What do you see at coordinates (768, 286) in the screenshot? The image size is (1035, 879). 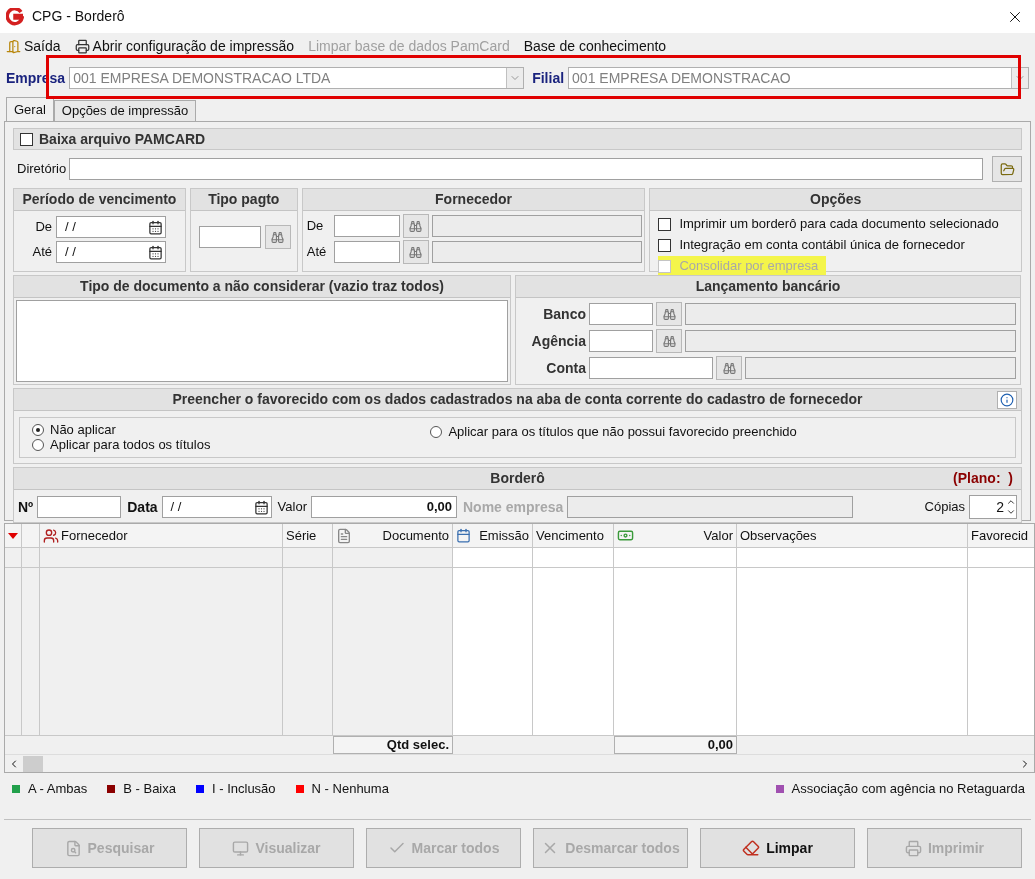 I see `section-title: Lançamento bancário` at bounding box center [768, 286].